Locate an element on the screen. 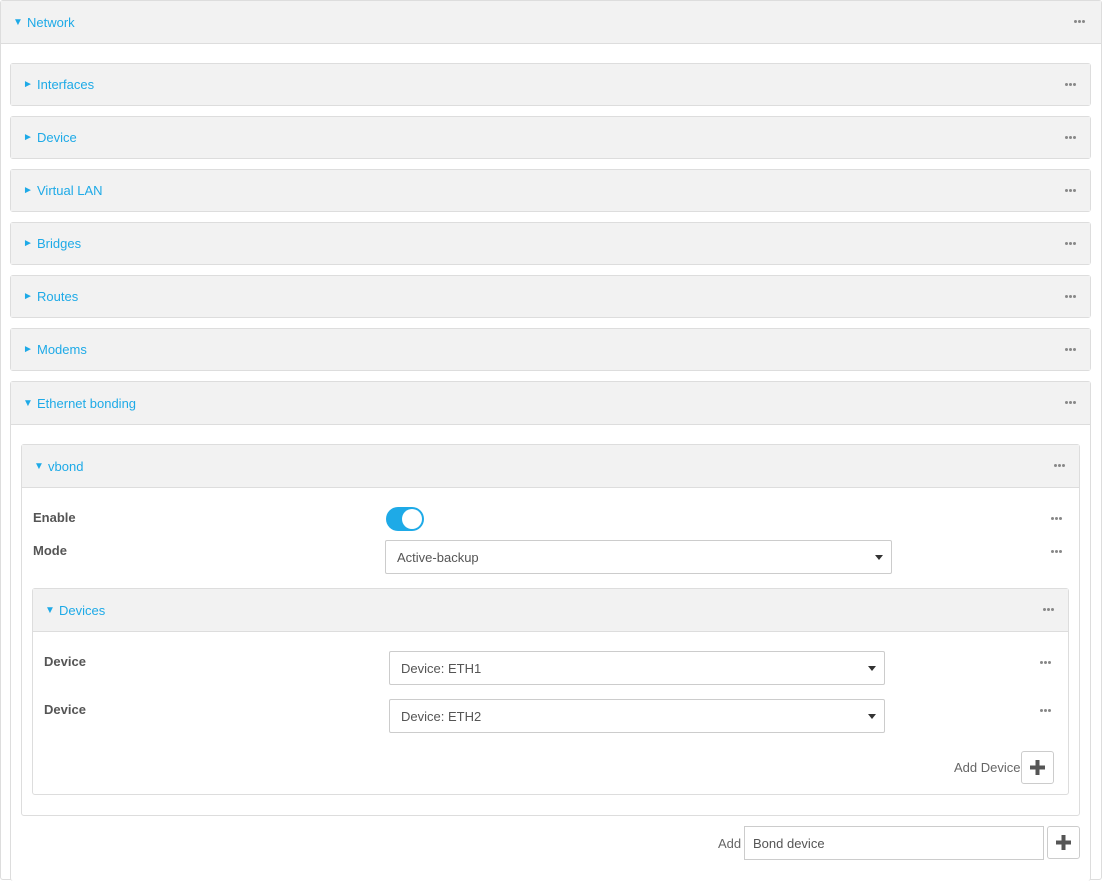  section-header: ► Modems is located at coordinates (550, 349).